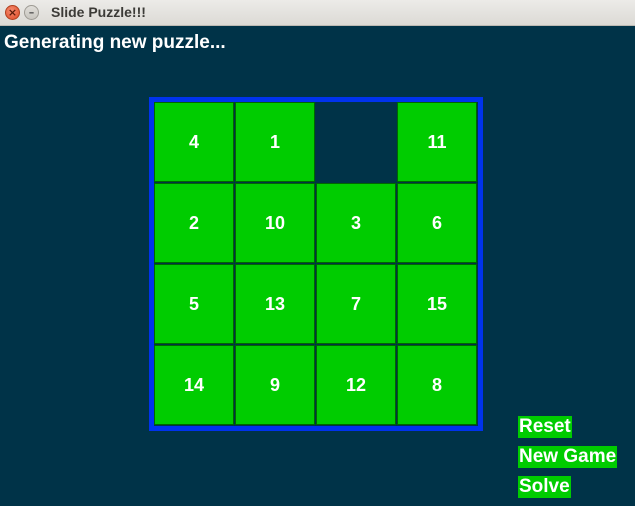  Describe the element at coordinates (12, 12) in the screenshot. I see `close-icon: ×` at that location.